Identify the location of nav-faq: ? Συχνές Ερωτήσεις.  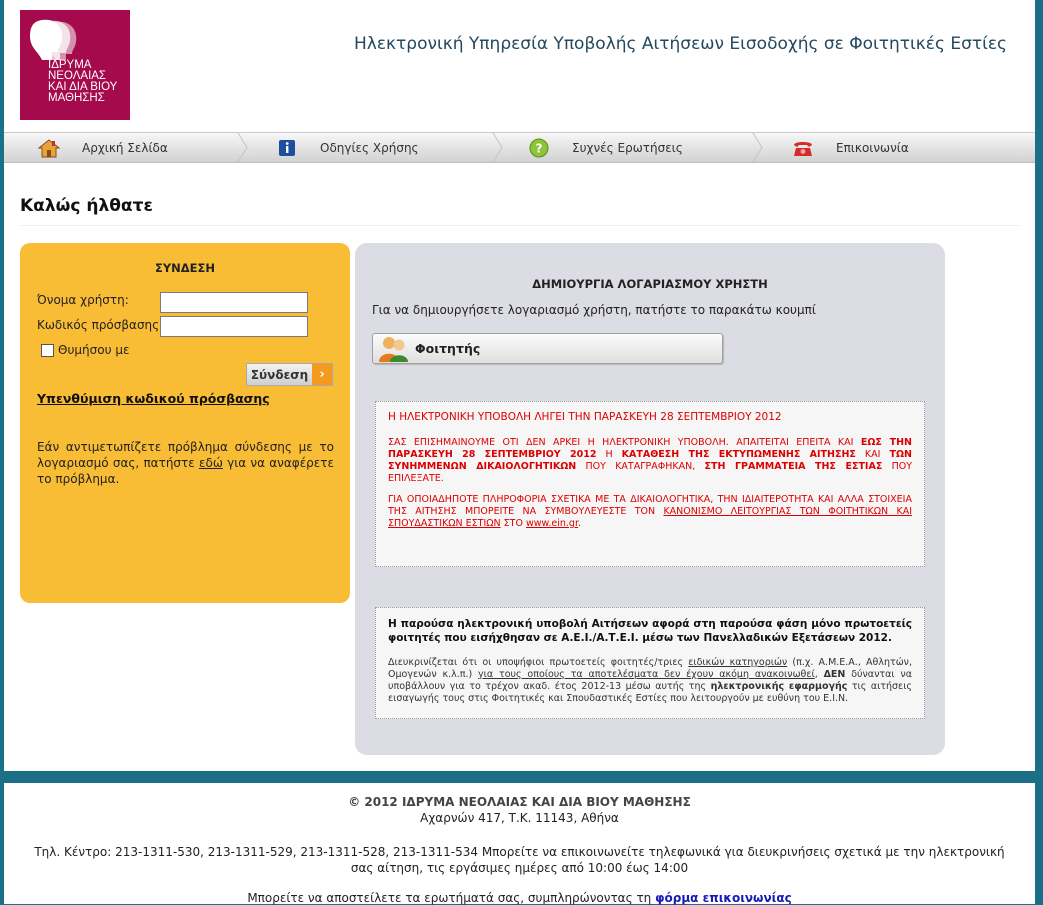
(605, 147).